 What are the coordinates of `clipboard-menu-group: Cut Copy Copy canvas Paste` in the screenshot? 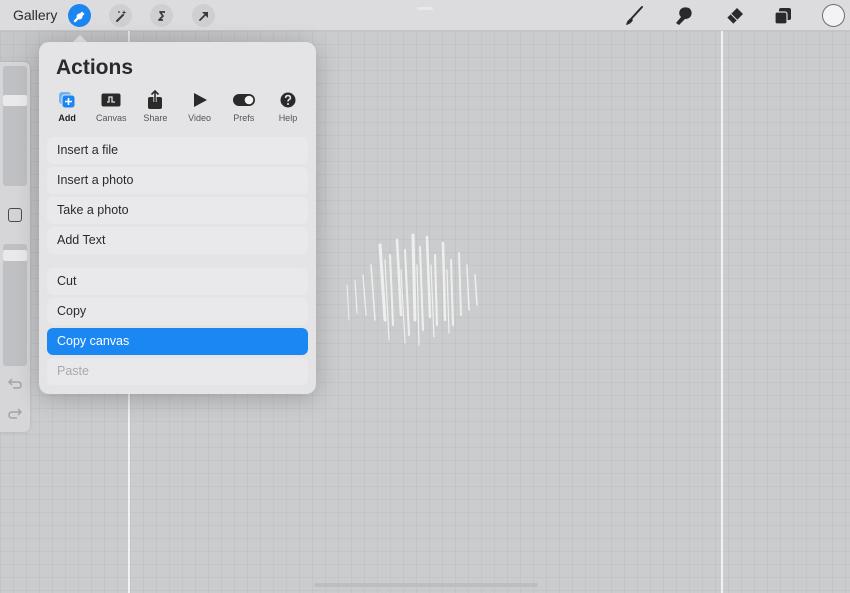 It's located at (177, 328).